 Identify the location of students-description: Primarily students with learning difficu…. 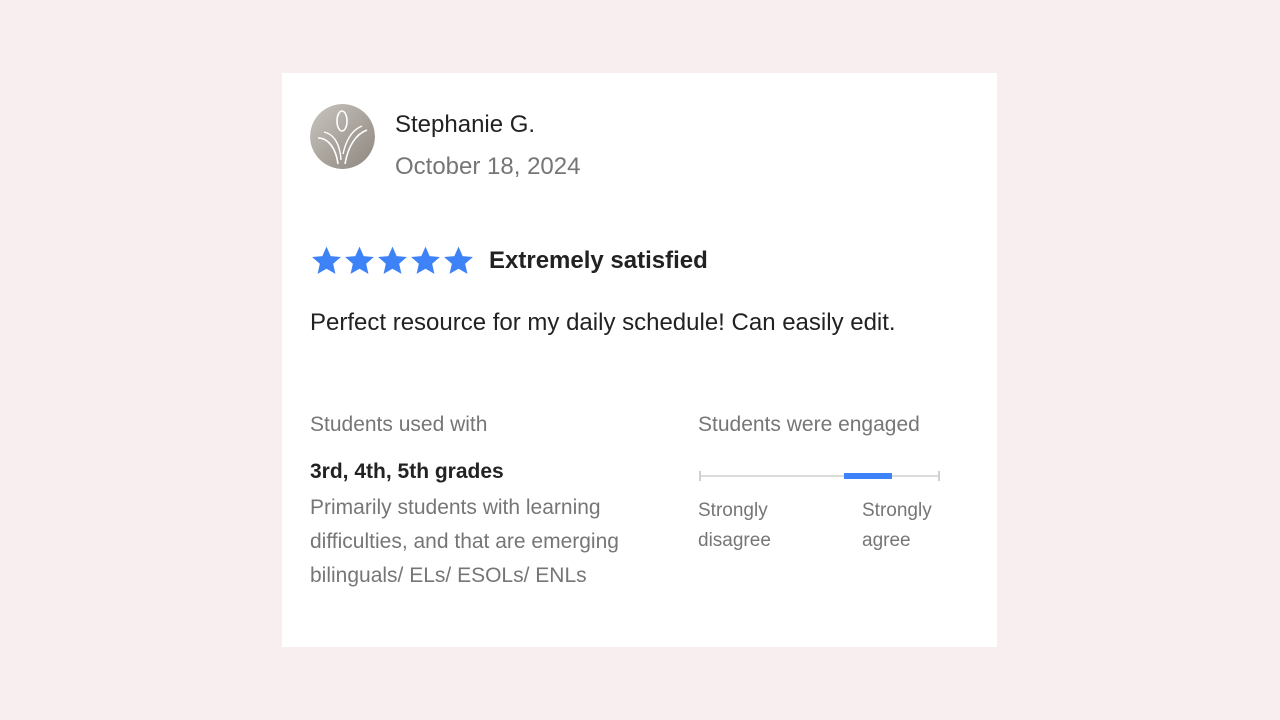
(464, 541).